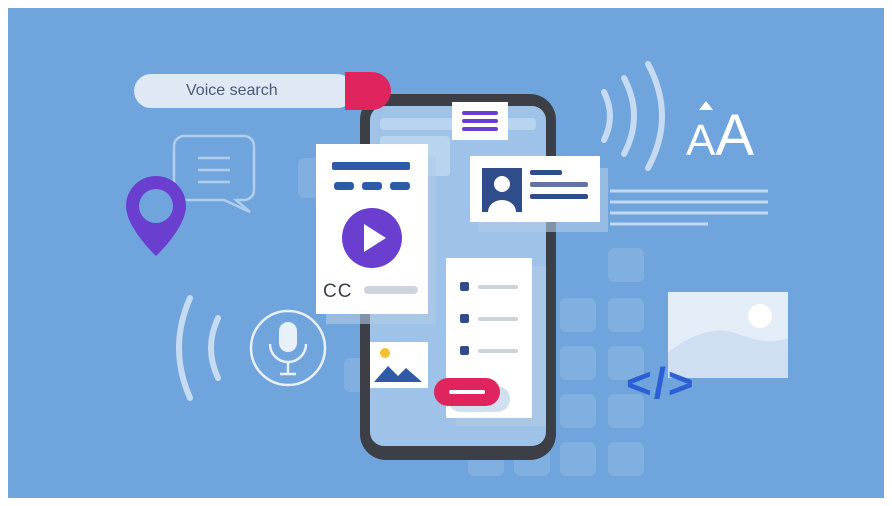 This screenshot has height=506, width=892. Describe the element at coordinates (689, 207) in the screenshot. I see `text-lines-decoration` at that location.